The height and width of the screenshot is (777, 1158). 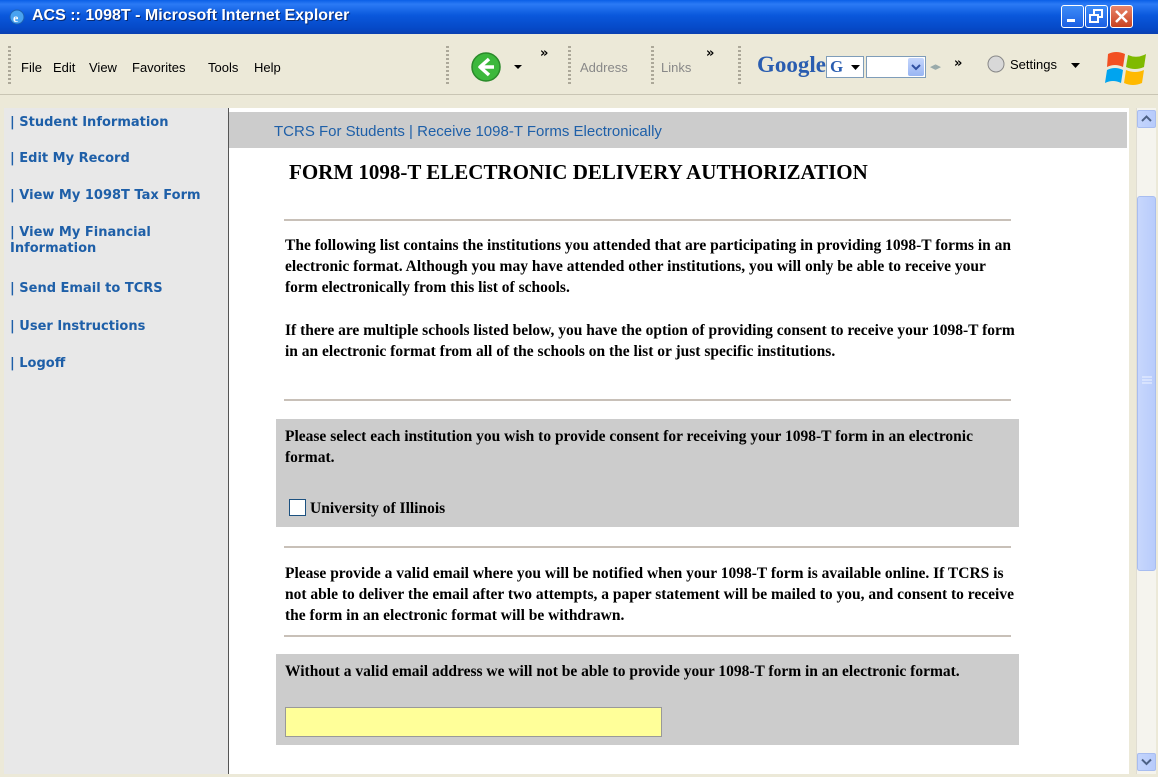 I want to click on scroll-down-button, so click(x=1146, y=762).